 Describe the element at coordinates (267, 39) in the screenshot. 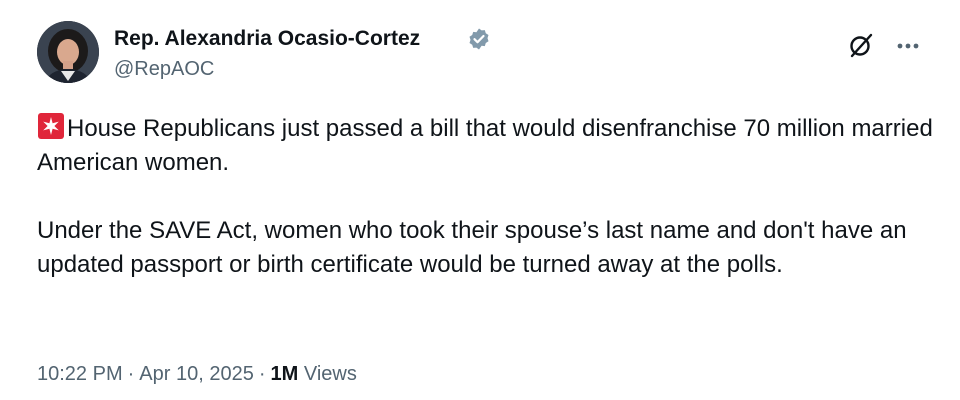

I see `author-name: Rep. Alexandria Ocasio-Cortez` at that location.